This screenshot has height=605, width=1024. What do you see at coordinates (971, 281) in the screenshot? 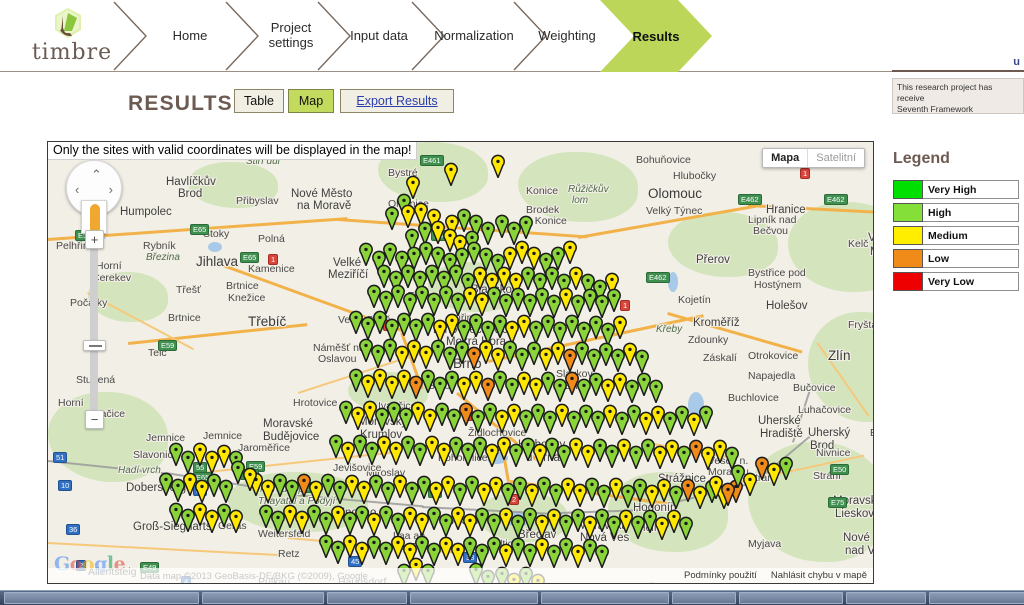
I see `legend-label: Very Low` at bounding box center [971, 281].